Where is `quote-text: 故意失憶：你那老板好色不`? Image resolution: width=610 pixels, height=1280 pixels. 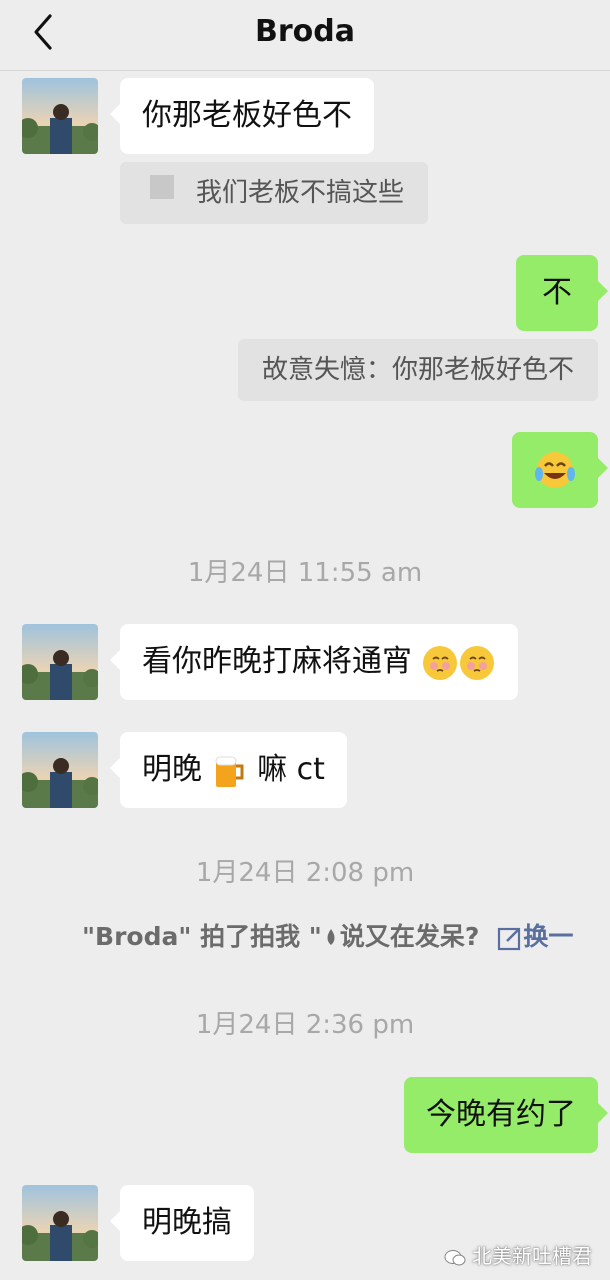 quote-text: 故意失憶：你那老板好色不 is located at coordinates (417, 370).